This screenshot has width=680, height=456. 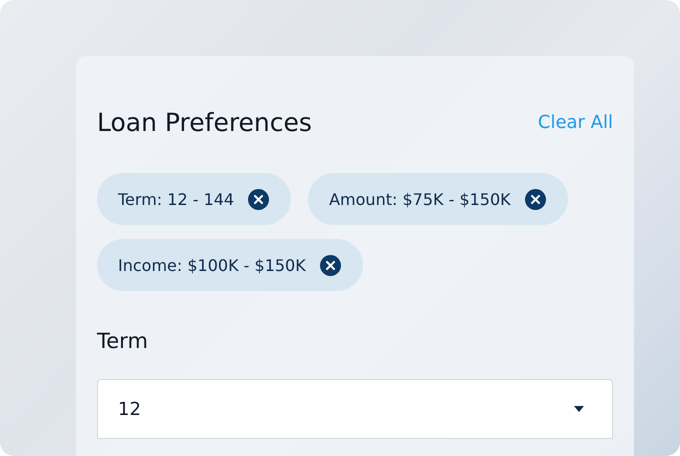 What do you see at coordinates (579, 409) in the screenshot?
I see `caret-icon` at bounding box center [579, 409].